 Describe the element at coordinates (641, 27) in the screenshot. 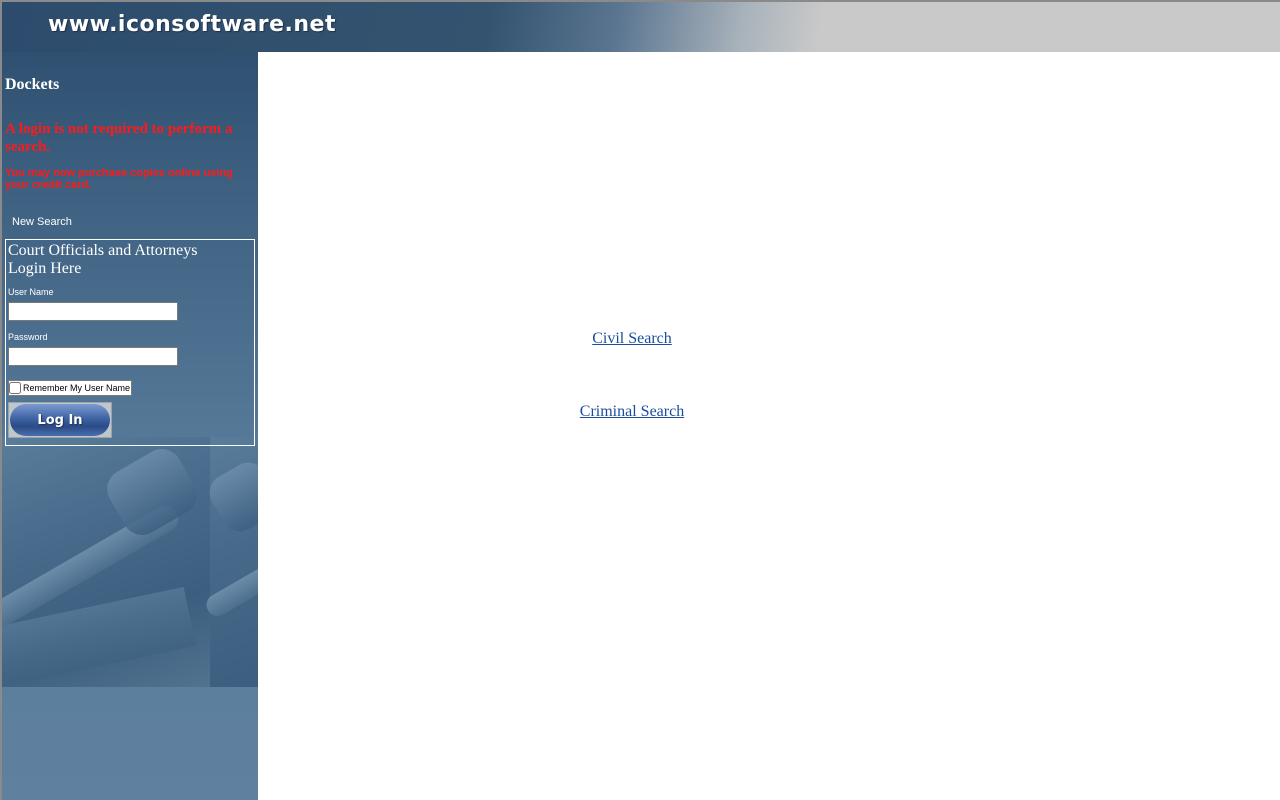

I see `header-banner: www.iconsoftware.net` at that location.